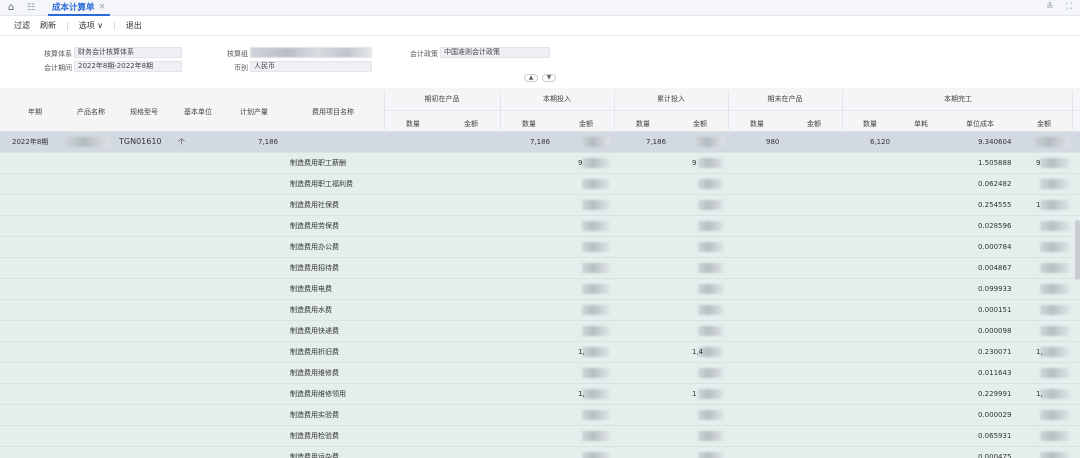  What do you see at coordinates (1077, 250) in the screenshot?
I see `vertical-scrollbar` at bounding box center [1077, 250].